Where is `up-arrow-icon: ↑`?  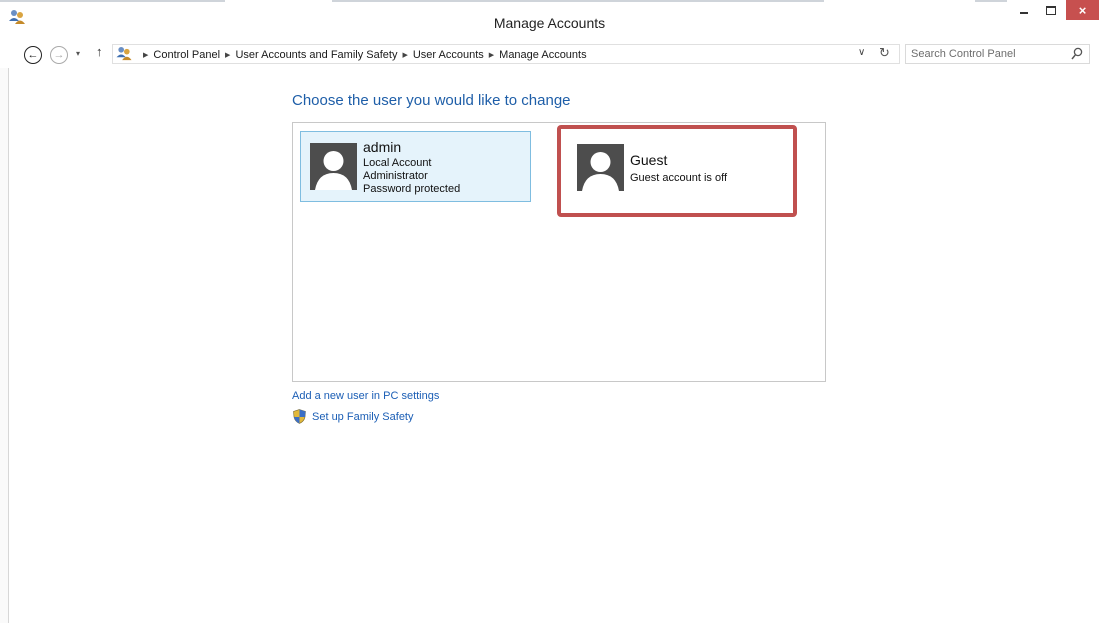
up-arrow-icon: ↑ is located at coordinates (99, 51).